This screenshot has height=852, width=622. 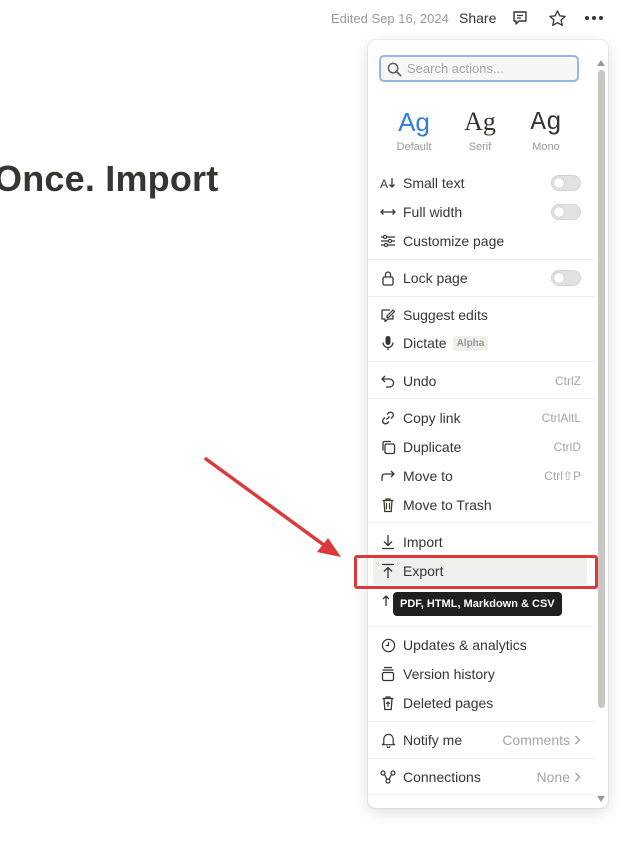 What do you see at coordinates (272, 507) in the screenshot?
I see `annotation-arrow` at bounding box center [272, 507].